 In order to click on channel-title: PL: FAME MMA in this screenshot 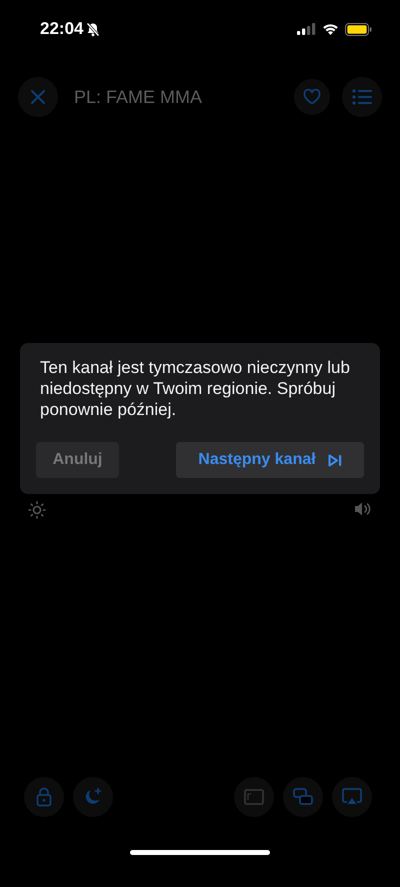, I will do `click(139, 97)`.